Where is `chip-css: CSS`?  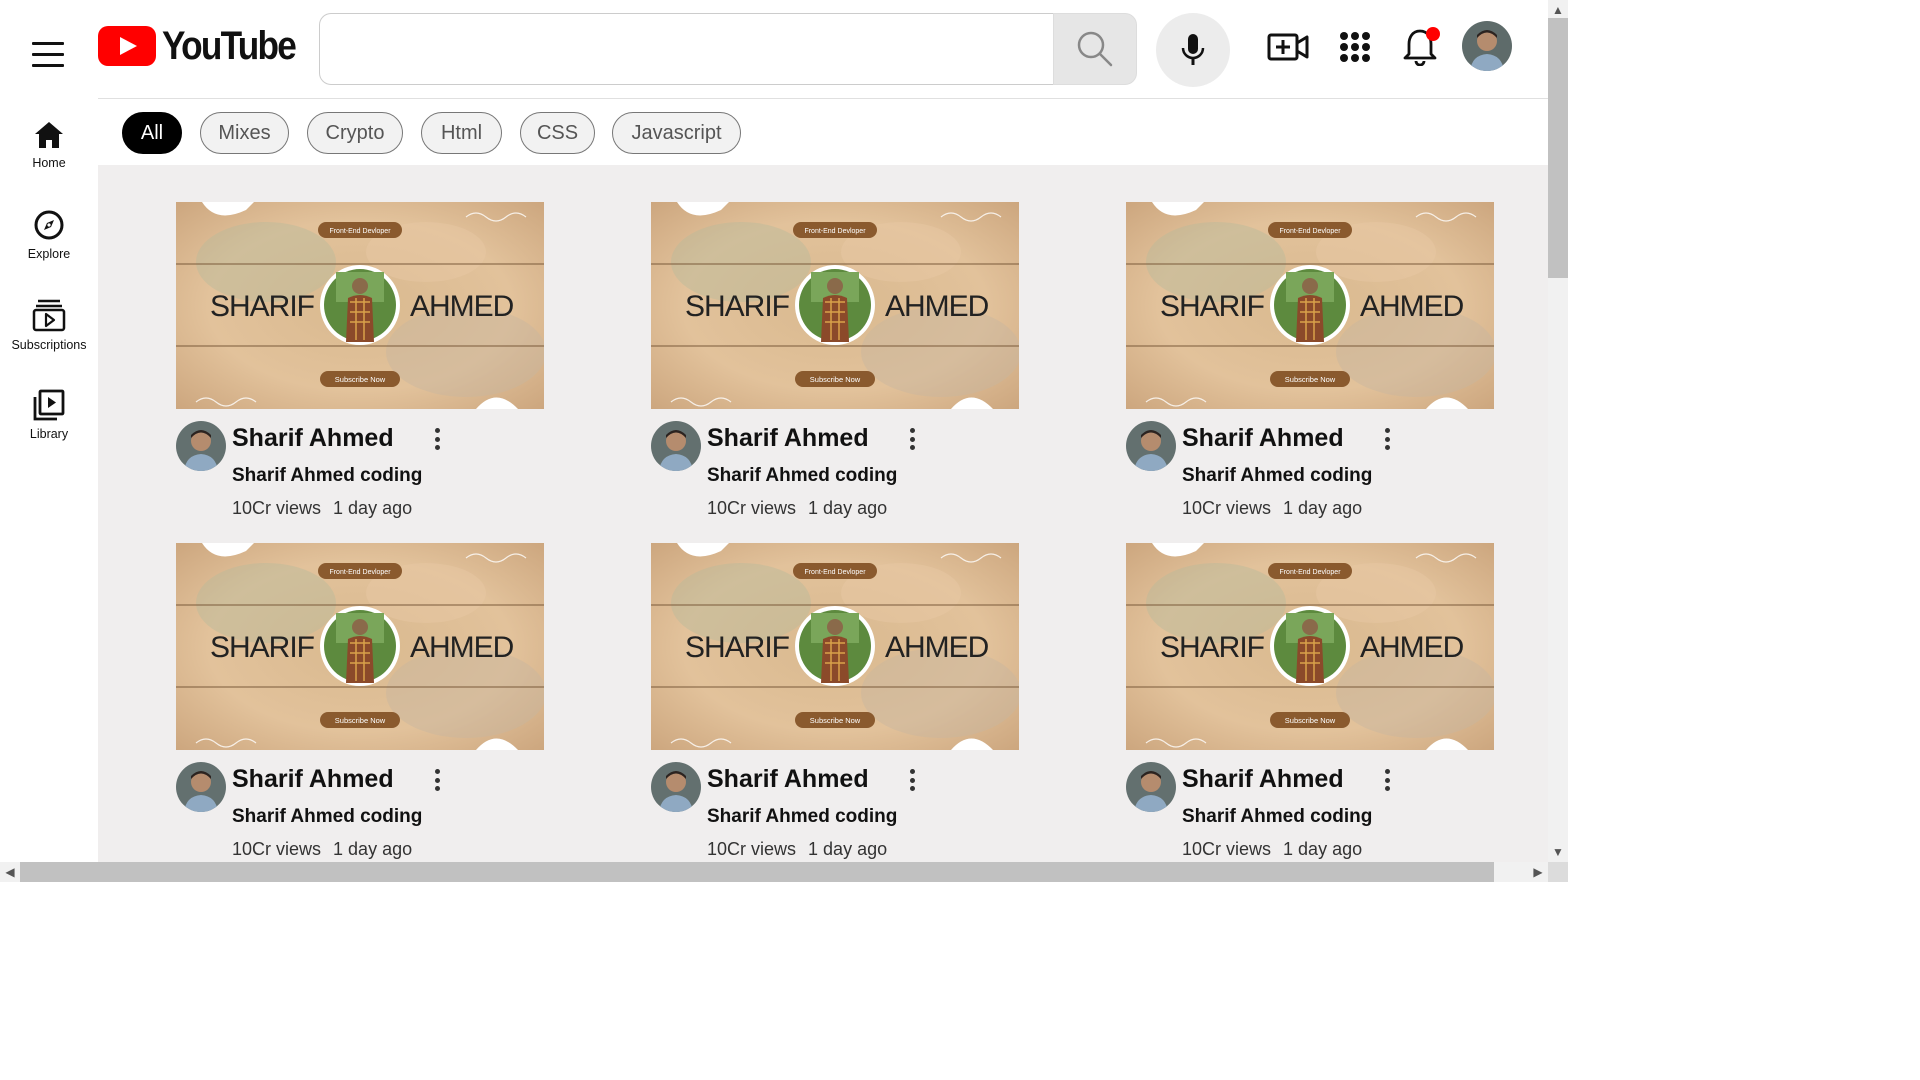
chip-css: CSS is located at coordinates (557, 133).